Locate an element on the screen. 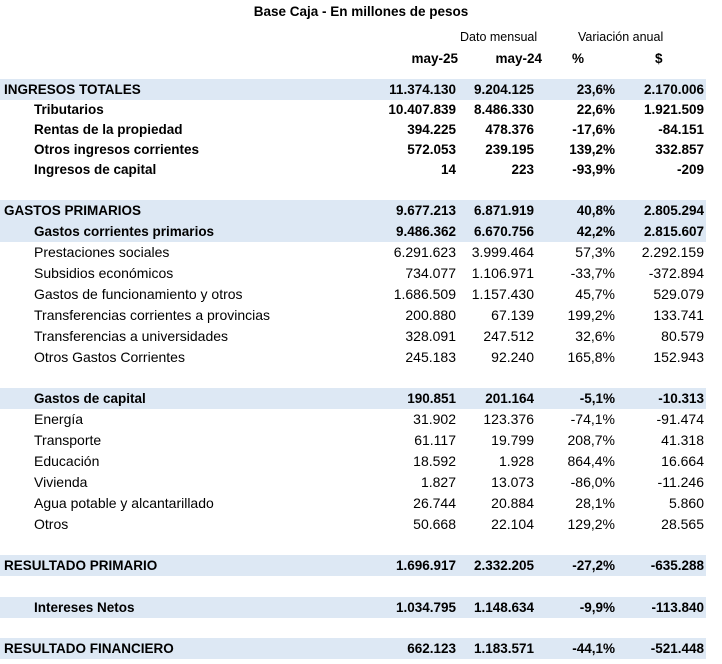  value-may-25: 190.851 is located at coordinates (431, 398).